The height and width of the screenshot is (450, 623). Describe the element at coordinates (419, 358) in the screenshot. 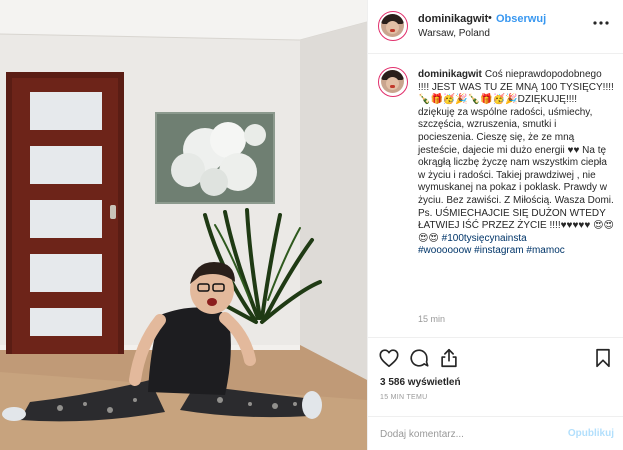

I see `comment-bubble-icon` at that location.